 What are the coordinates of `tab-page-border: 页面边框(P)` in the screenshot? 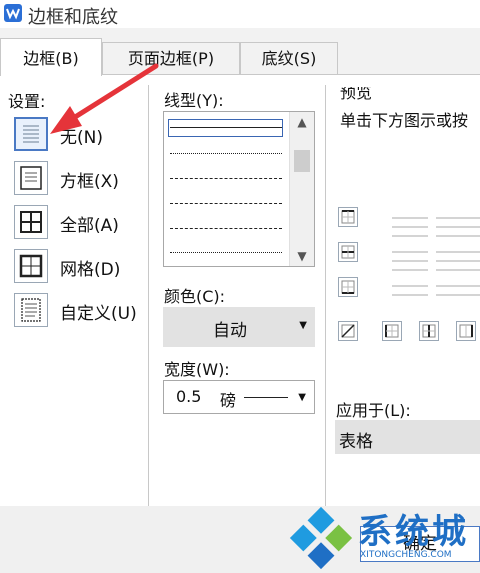 It's located at (171, 58).